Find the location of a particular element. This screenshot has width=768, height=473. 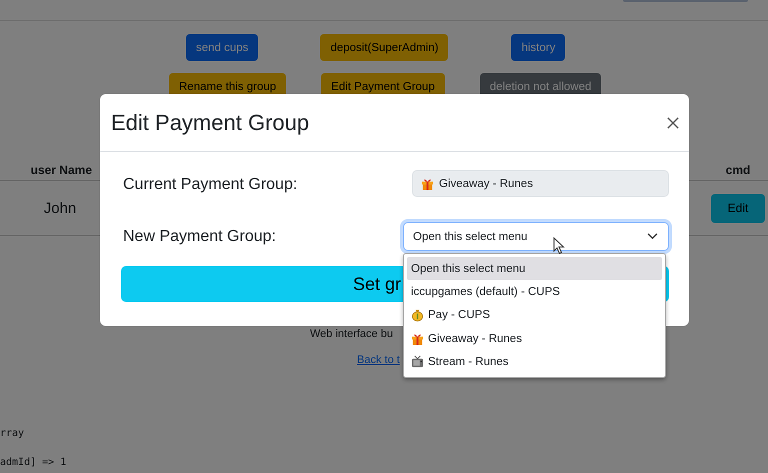

debug-text: admId] => 1 is located at coordinates (34, 462).